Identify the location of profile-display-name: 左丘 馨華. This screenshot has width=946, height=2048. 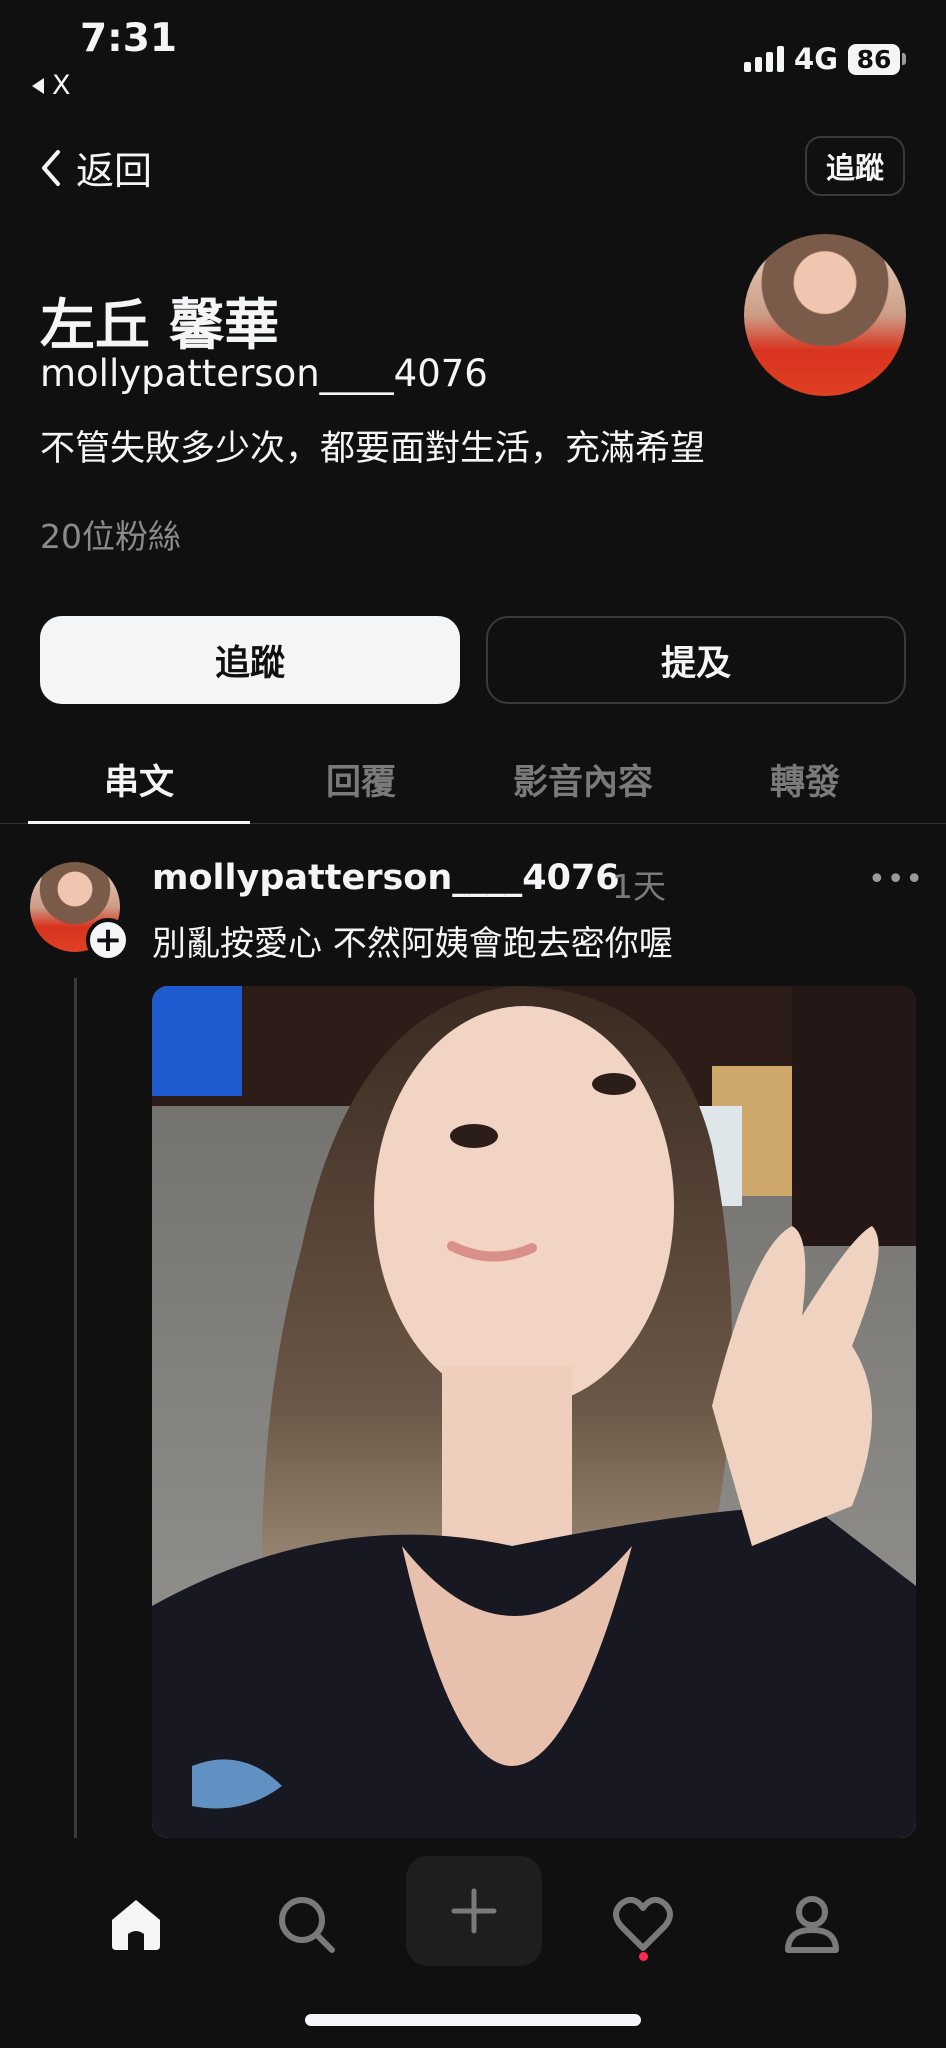
(160, 325).